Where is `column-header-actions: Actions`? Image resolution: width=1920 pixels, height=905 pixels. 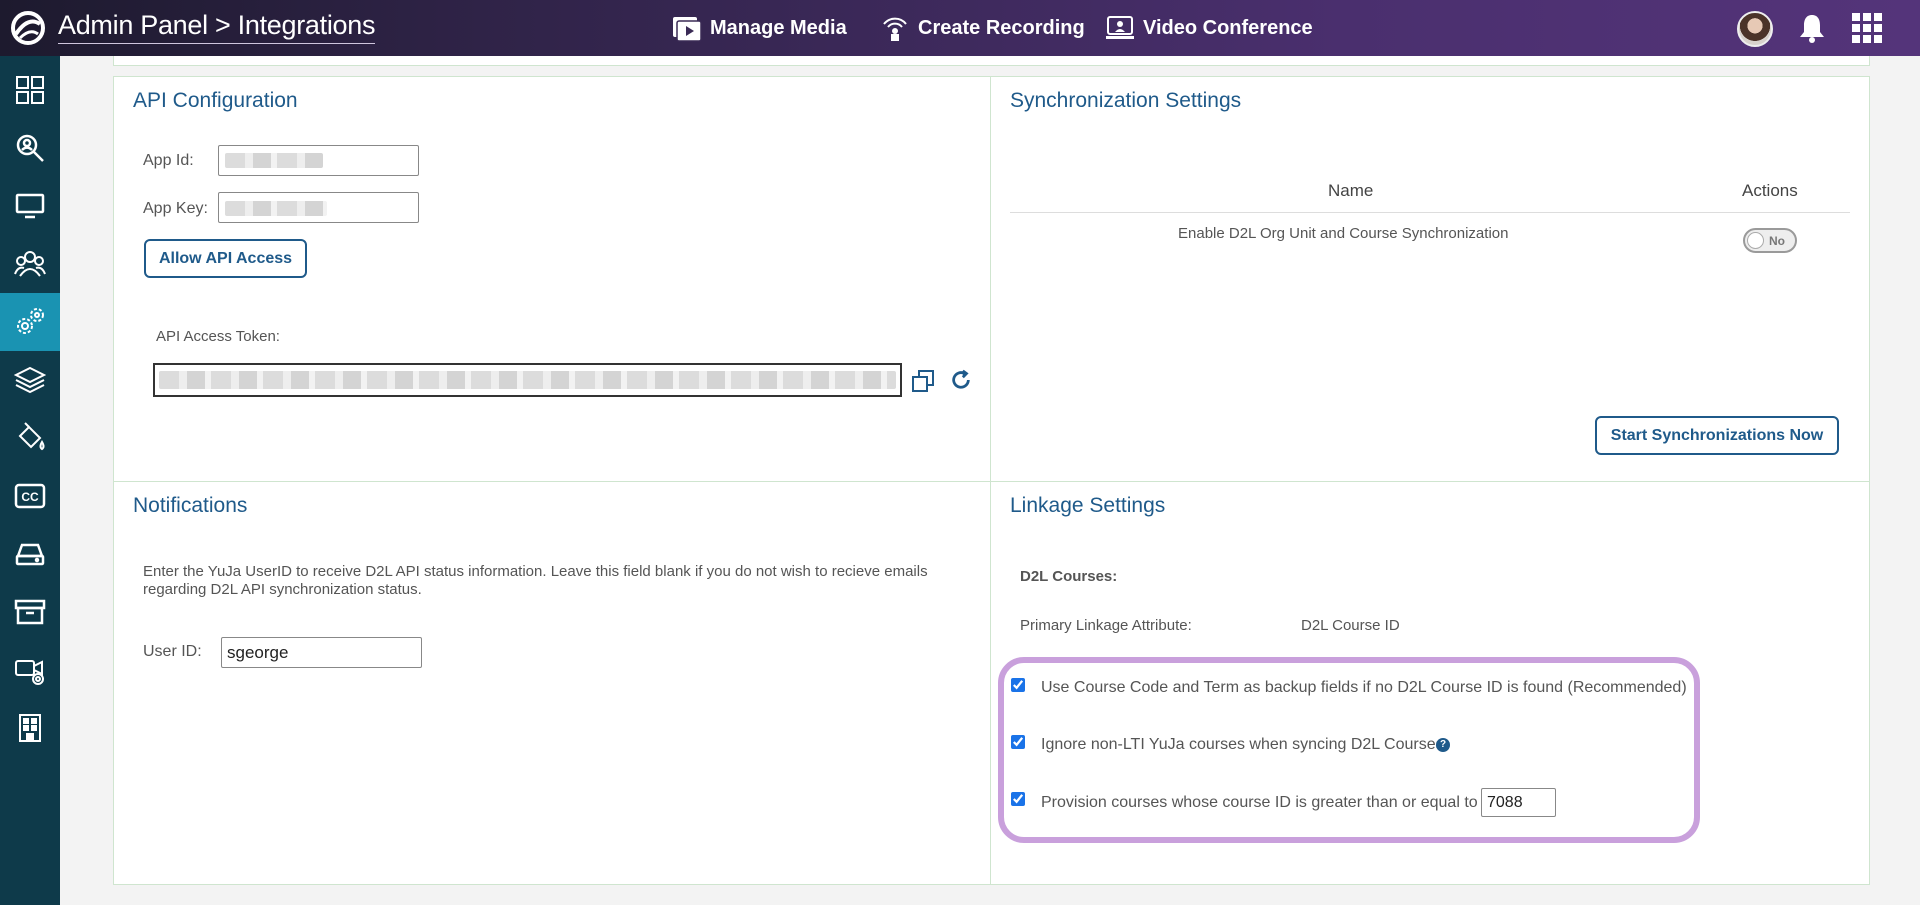 column-header-actions: Actions is located at coordinates (1770, 190).